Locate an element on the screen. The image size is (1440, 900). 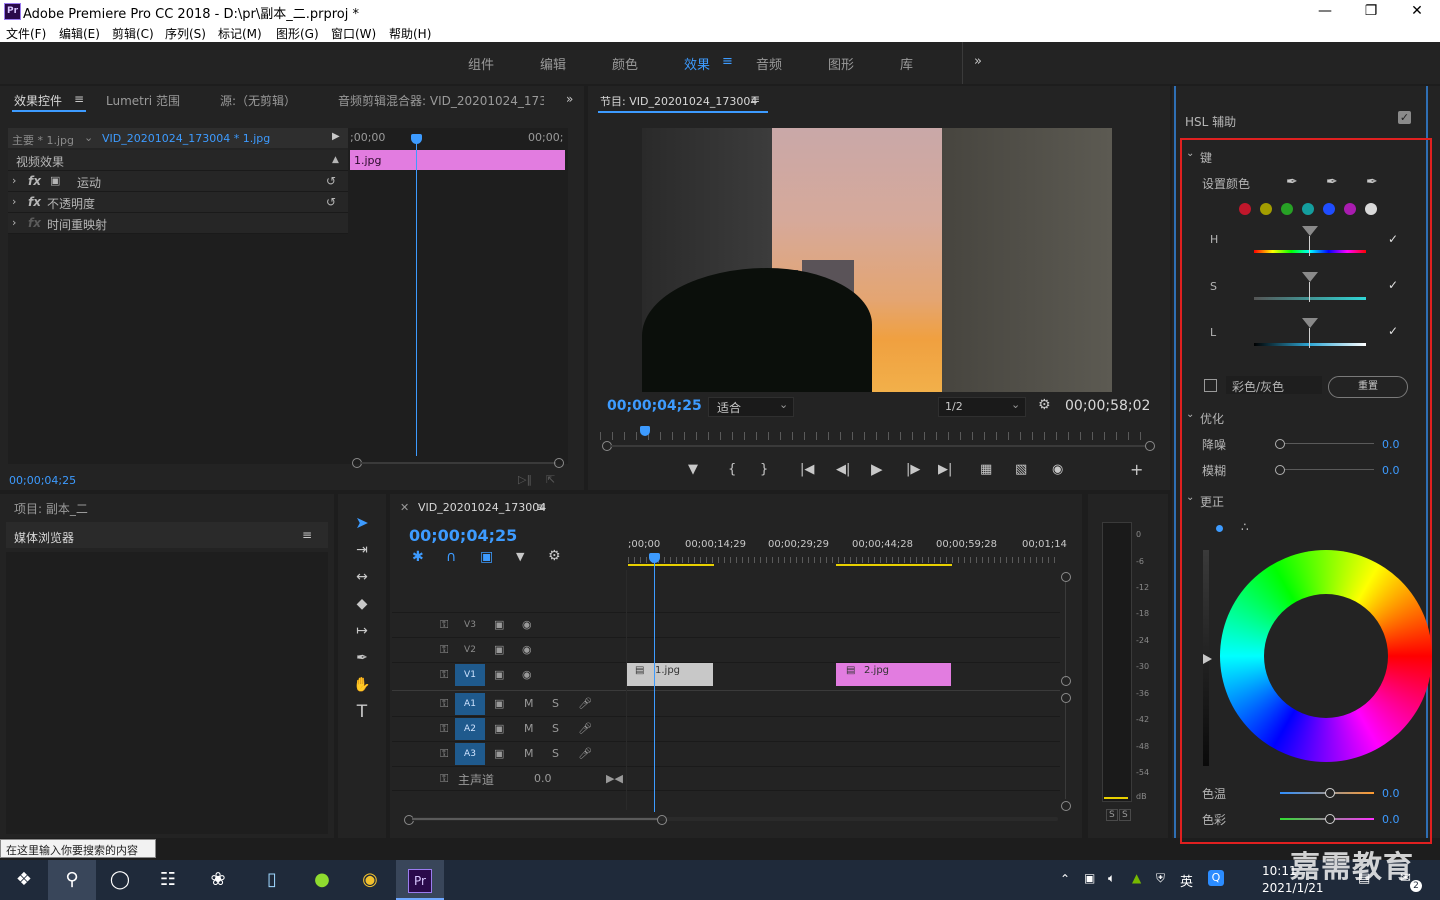
razor-tool-icon: ◆ is located at coordinates (362, 604).